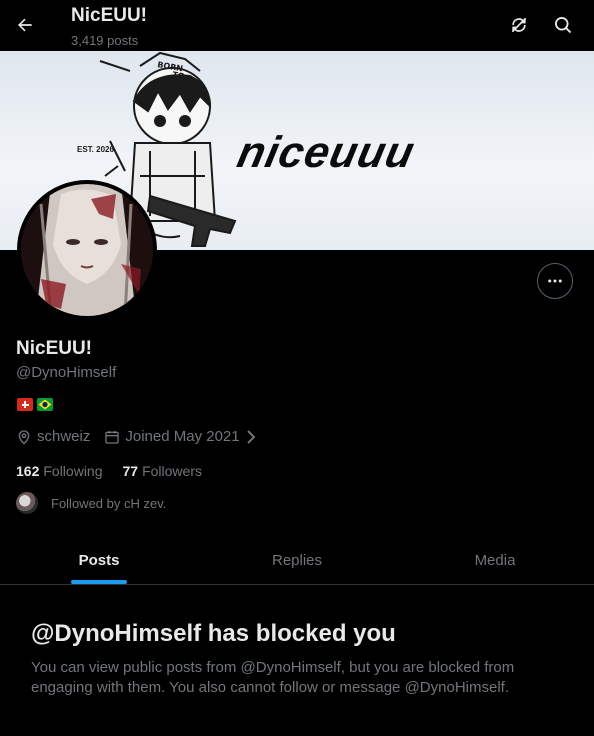  I want to click on tab-replies-label: Replies, so click(297, 560).